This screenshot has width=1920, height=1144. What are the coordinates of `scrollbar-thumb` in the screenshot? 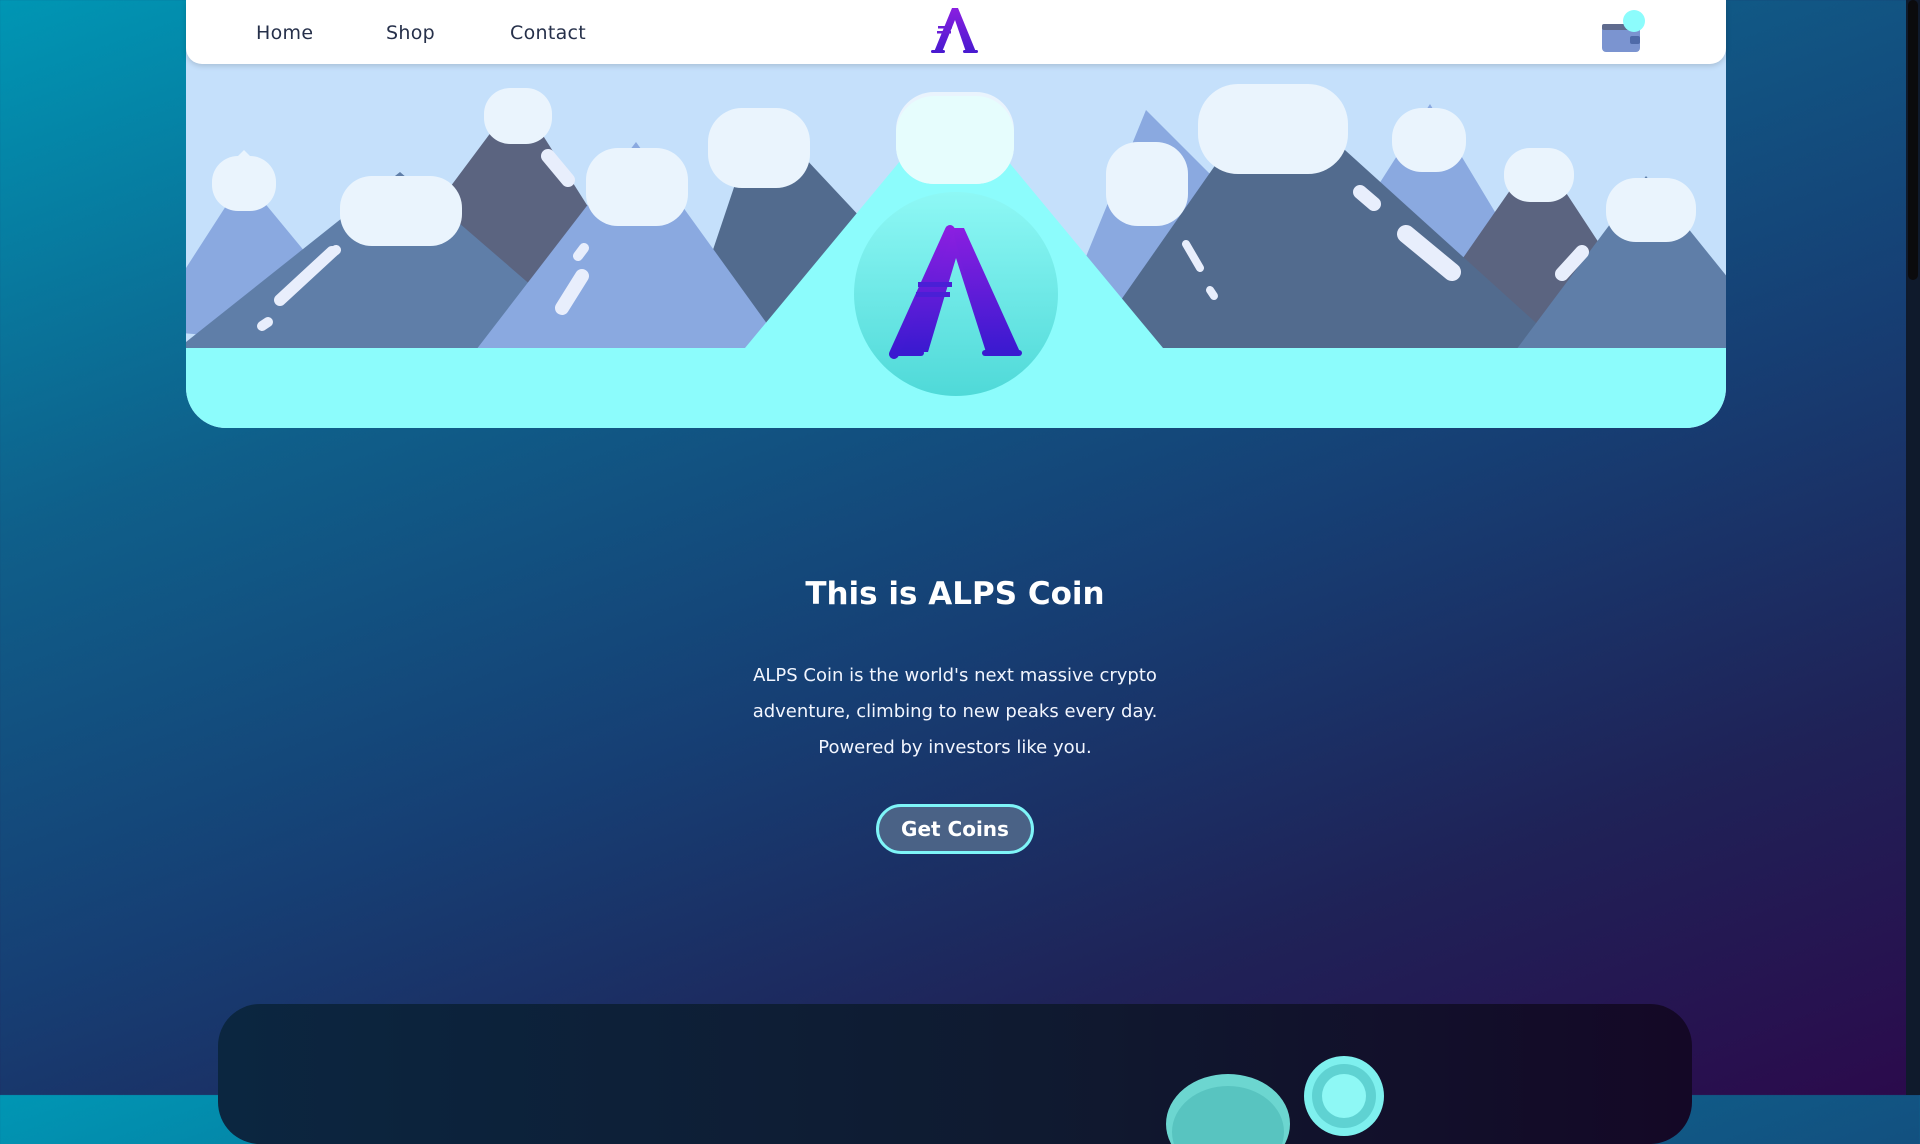 It's located at (1913, 140).